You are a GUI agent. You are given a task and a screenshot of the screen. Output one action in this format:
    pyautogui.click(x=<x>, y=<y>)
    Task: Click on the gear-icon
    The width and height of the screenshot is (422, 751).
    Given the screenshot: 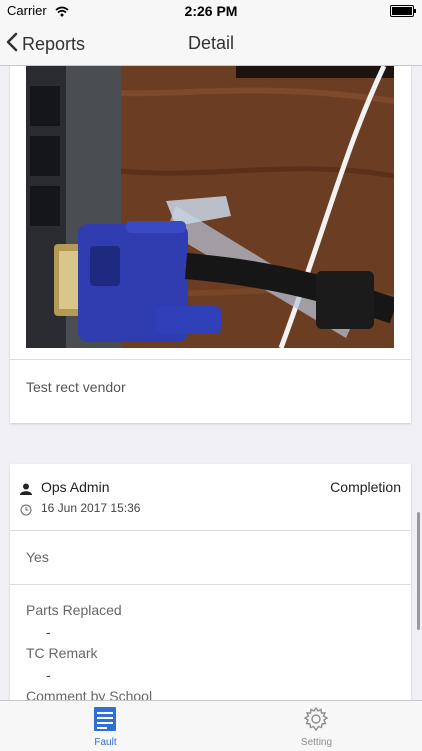 What is the action you would take?
    pyautogui.click(x=316, y=721)
    